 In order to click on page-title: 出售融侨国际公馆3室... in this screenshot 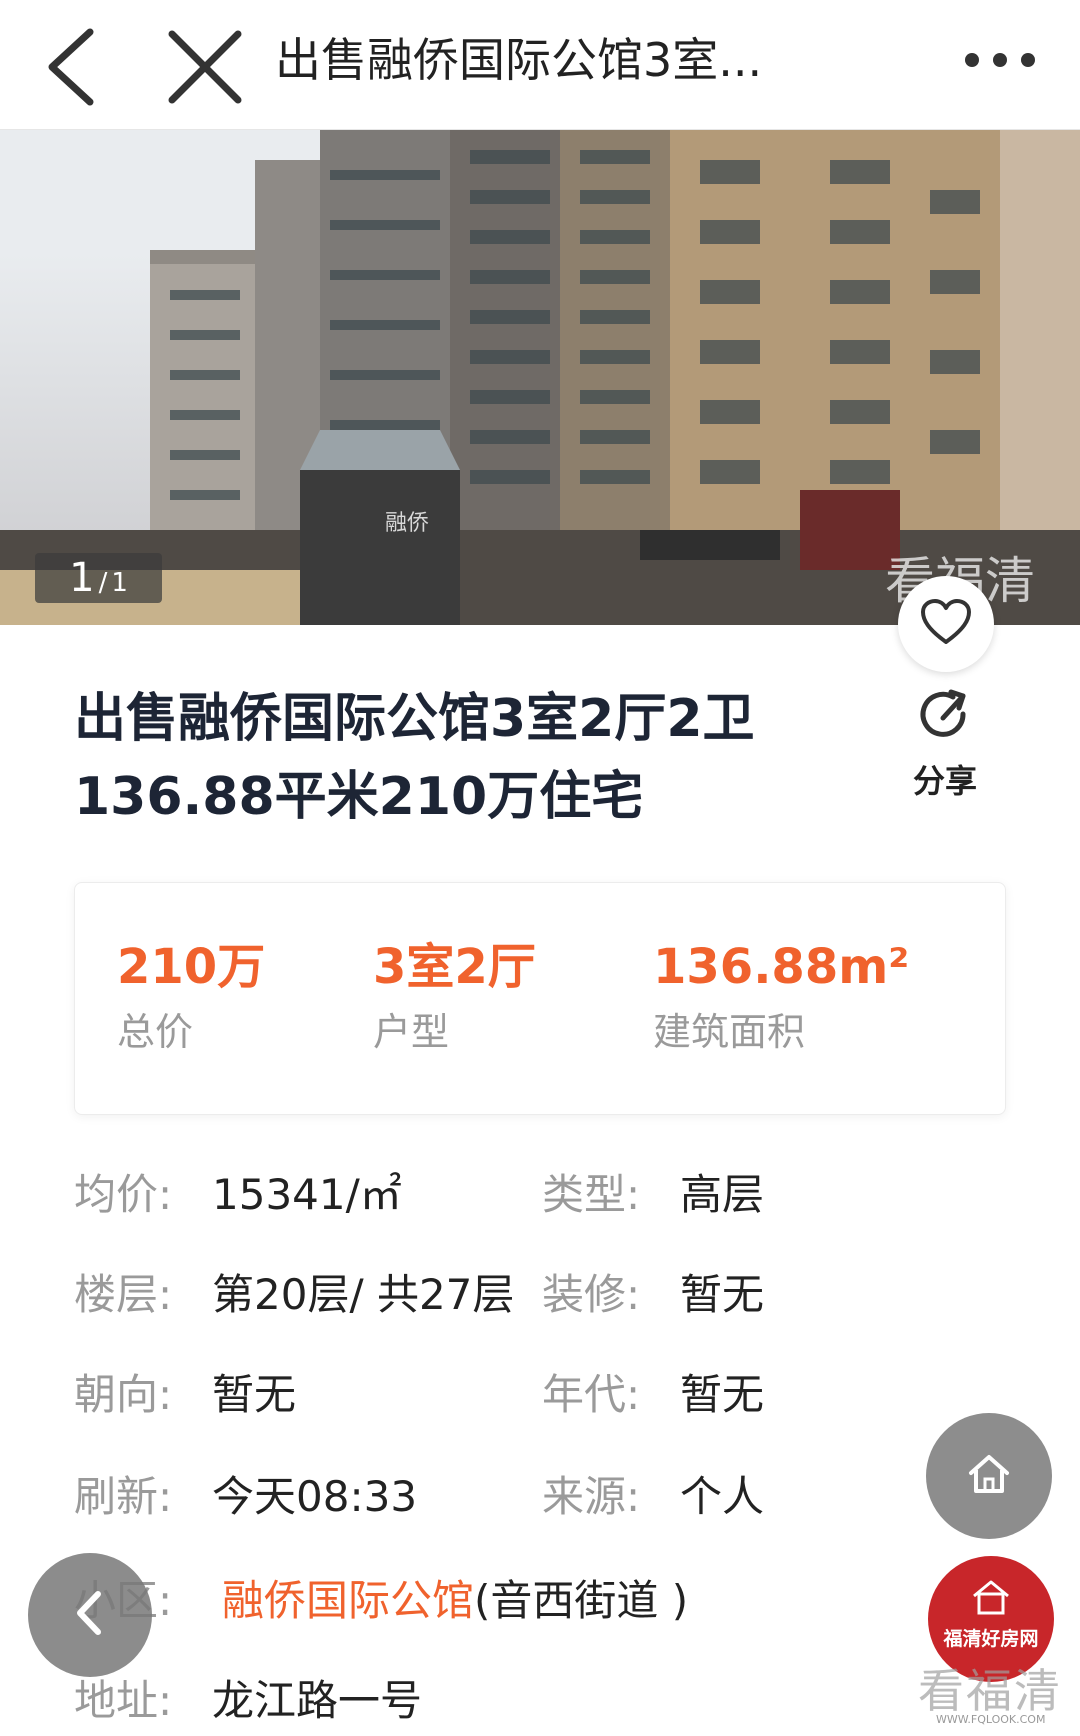, I will do `click(519, 60)`.